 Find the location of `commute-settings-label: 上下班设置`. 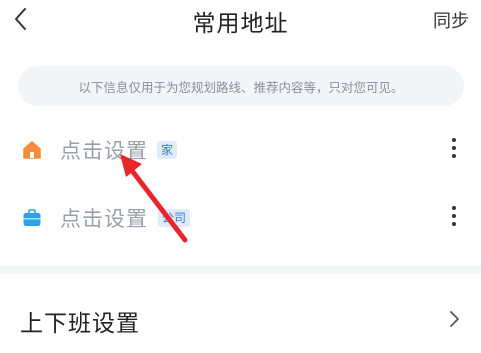

commute-settings-label: 上下班设置 is located at coordinates (80, 324).